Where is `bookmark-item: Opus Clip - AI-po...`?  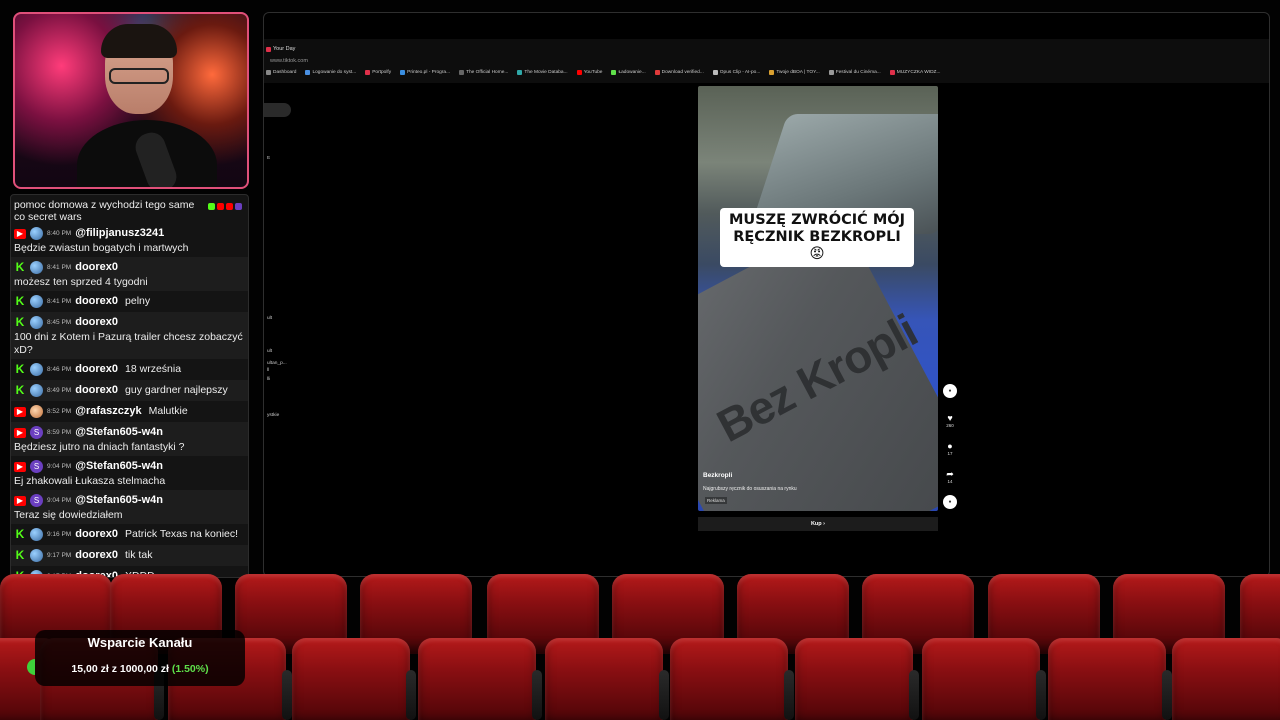 bookmark-item: Opus Clip - AI-po... is located at coordinates (736, 72).